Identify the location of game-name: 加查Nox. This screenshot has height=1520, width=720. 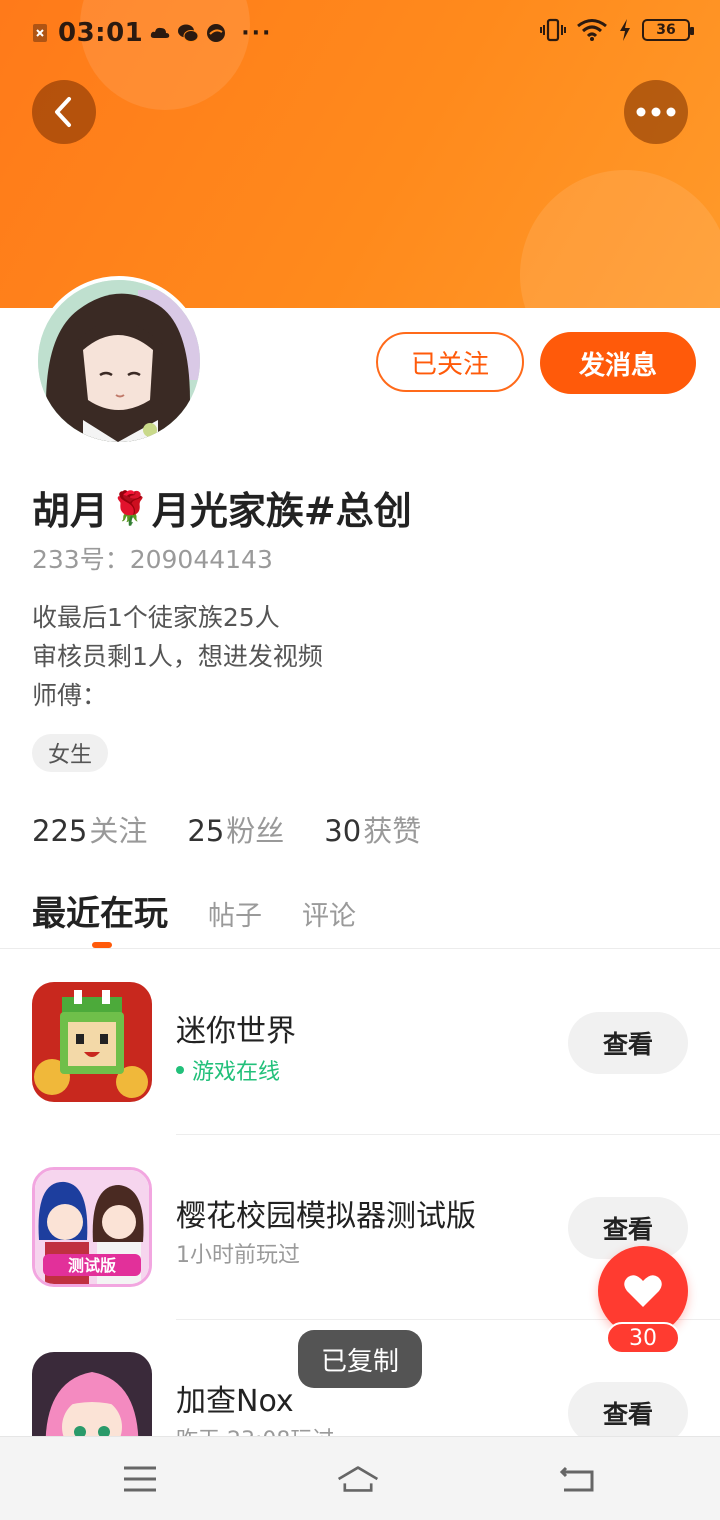
(235, 1401).